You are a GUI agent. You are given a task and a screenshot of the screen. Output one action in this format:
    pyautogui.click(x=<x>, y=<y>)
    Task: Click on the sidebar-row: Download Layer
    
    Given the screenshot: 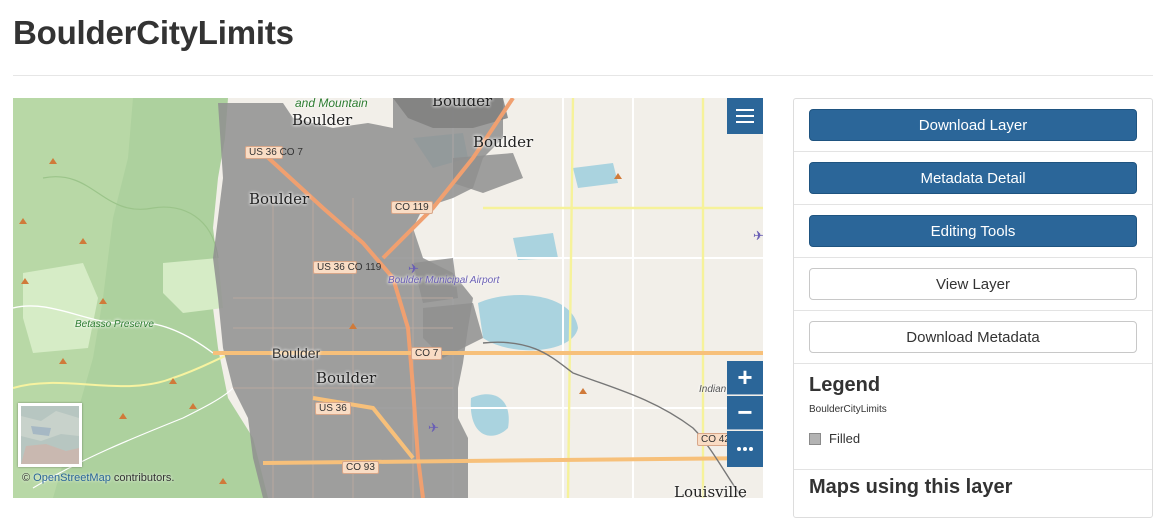 What is the action you would take?
    pyautogui.click(x=973, y=125)
    